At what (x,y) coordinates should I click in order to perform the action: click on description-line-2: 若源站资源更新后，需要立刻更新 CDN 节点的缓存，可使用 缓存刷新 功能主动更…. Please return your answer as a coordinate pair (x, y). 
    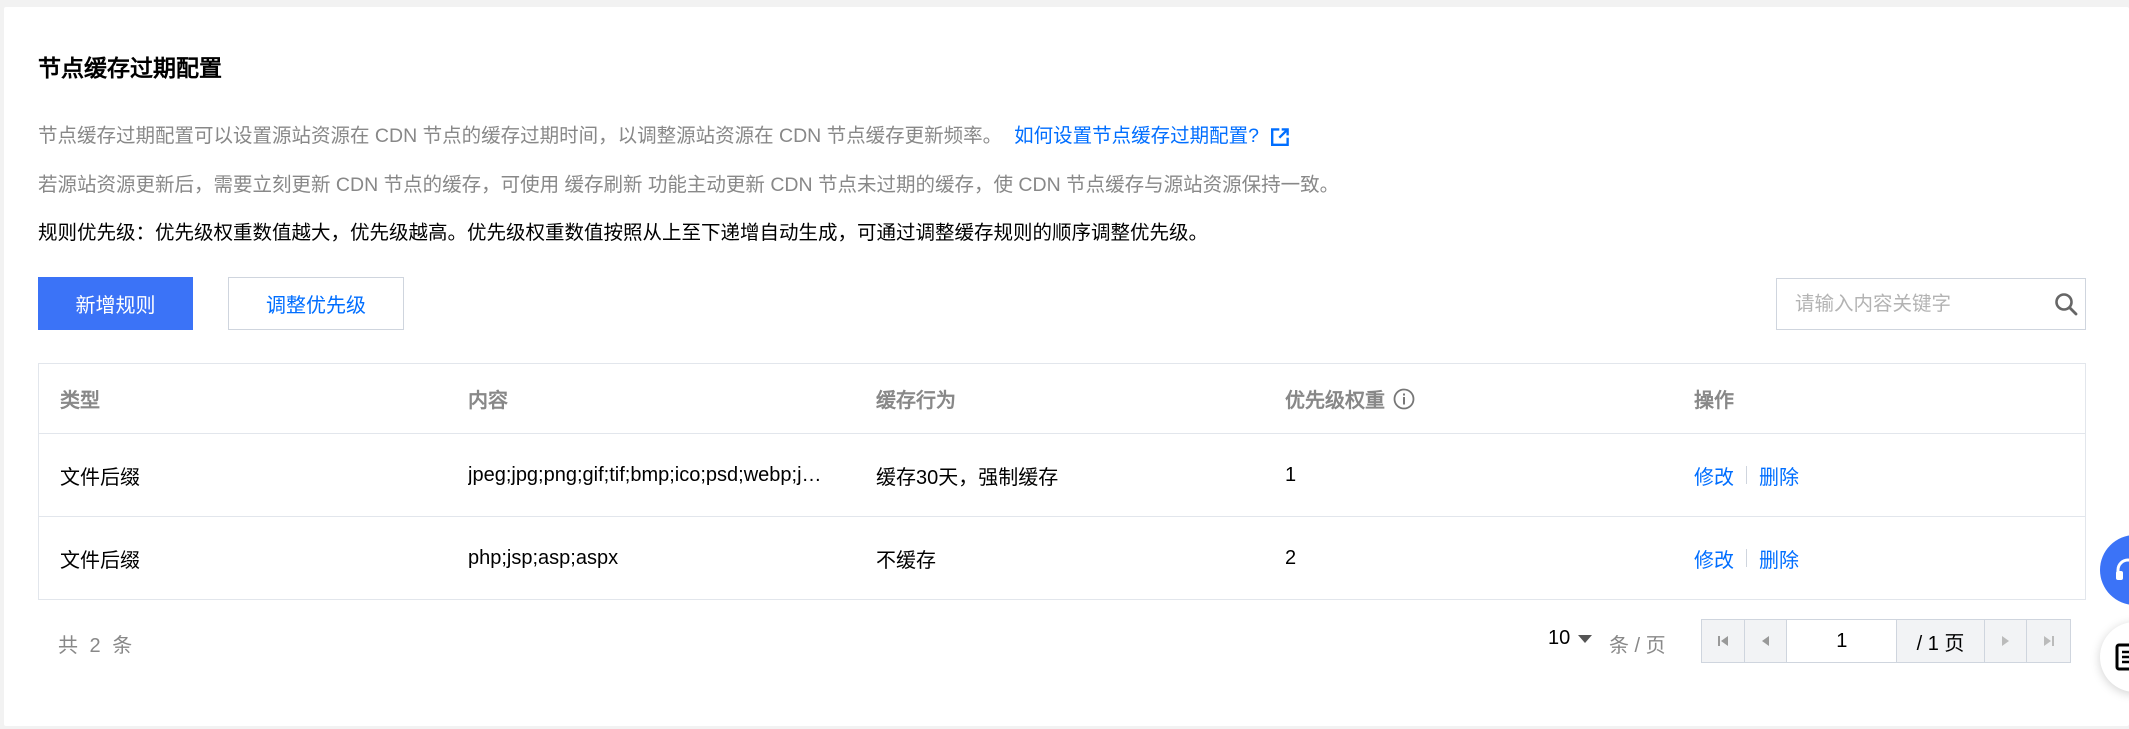
    Looking at the image, I should click on (689, 185).